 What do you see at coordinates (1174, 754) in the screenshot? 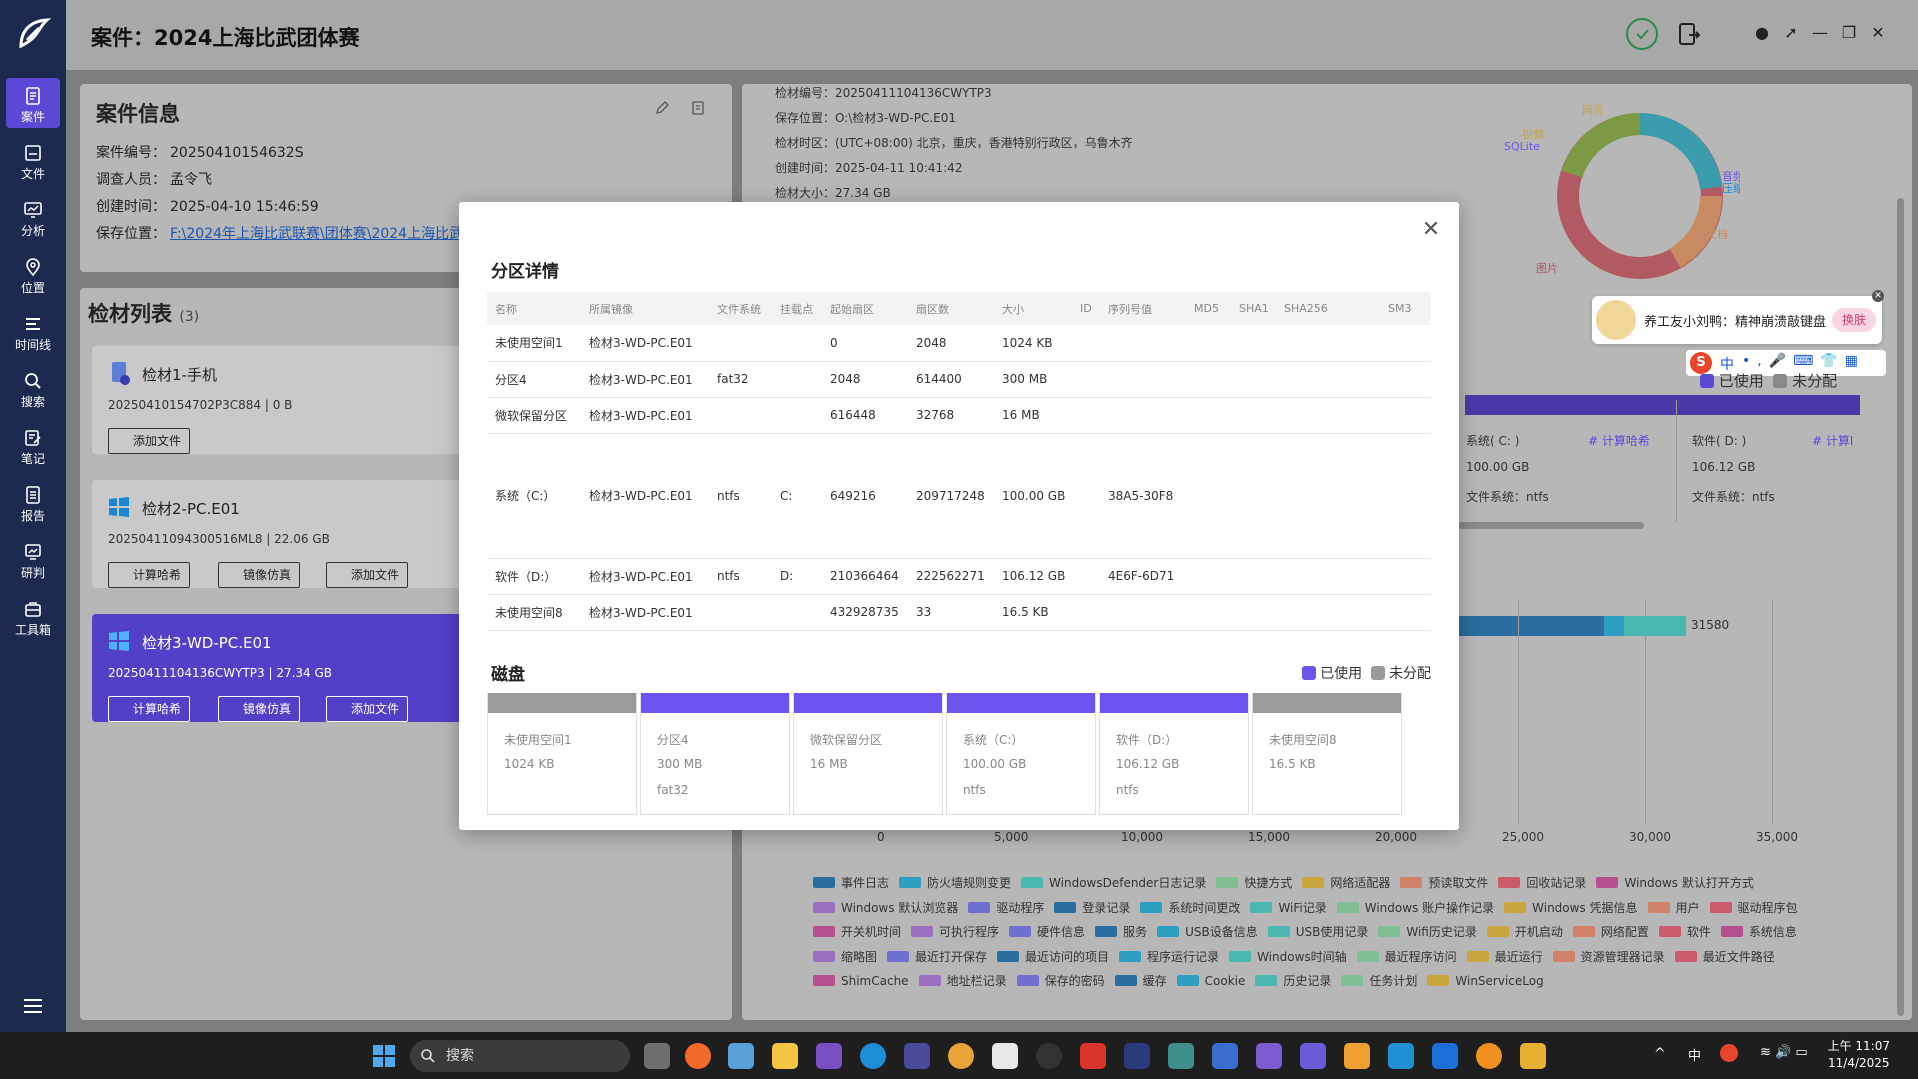
I see `disk-segment: 软件（D:） 106.12 GB ntfs` at bounding box center [1174, 754].